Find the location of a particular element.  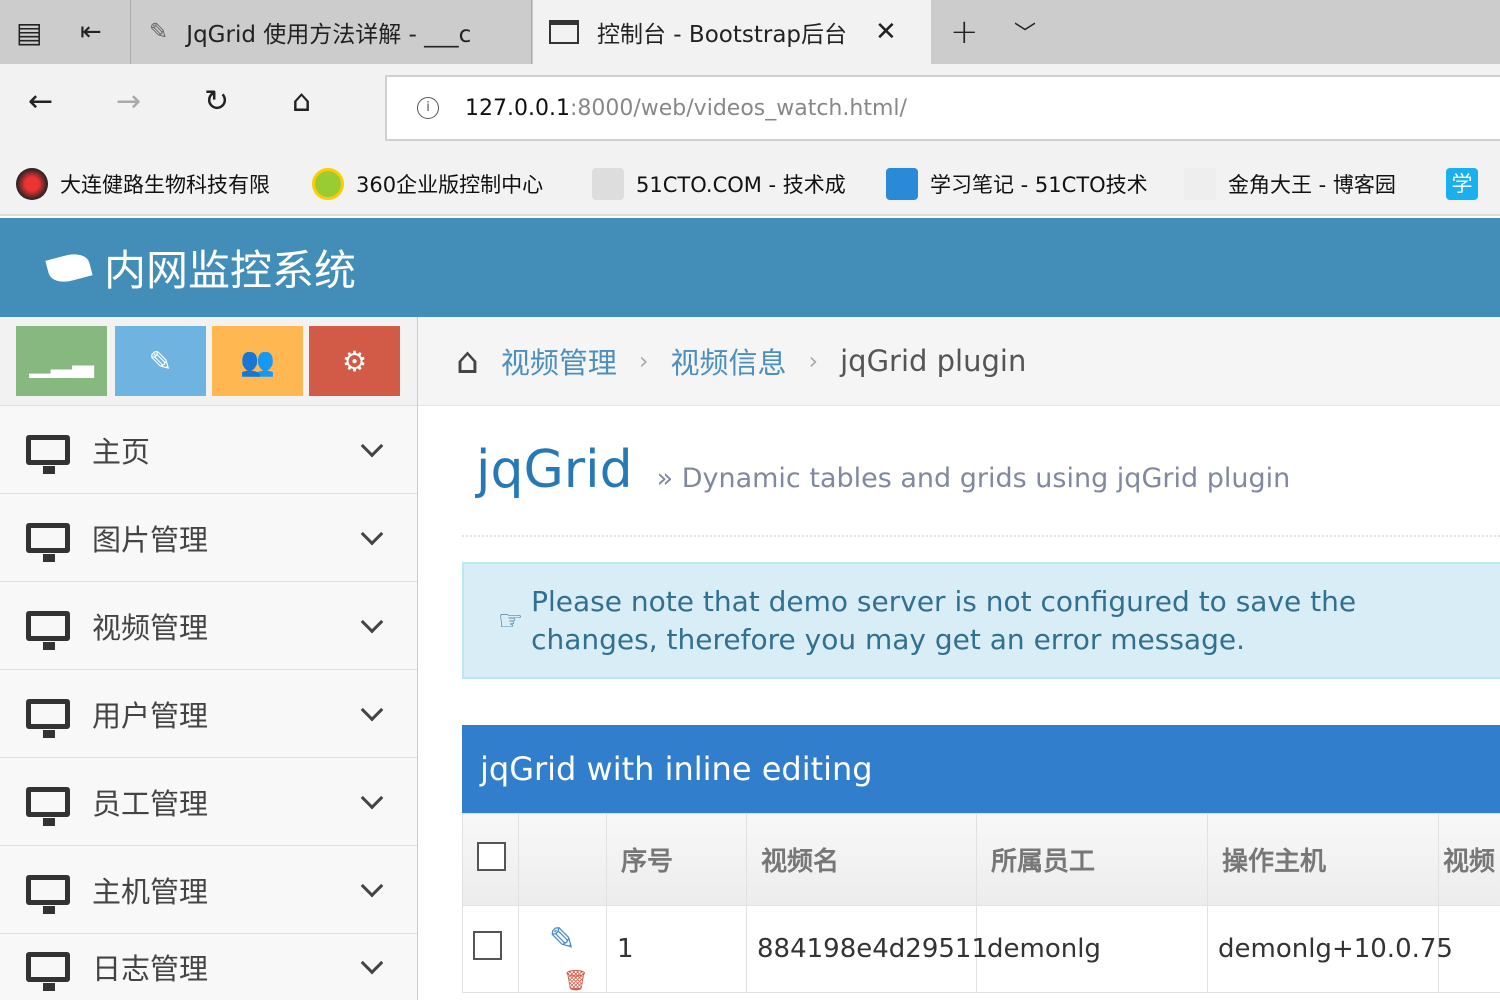

cell: demonlg+10.0.75 is located at coordinates (1330, 949).